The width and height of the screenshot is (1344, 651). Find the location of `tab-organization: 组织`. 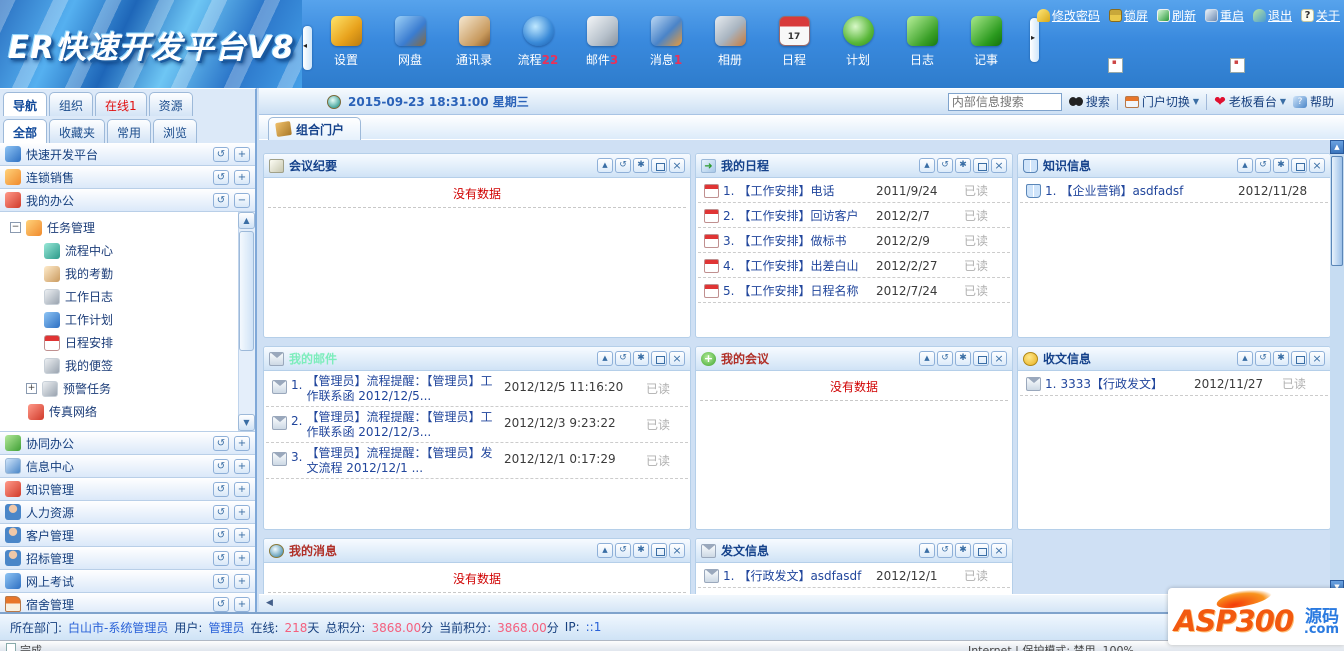

tab-organization: 组织 is located at coordinates (71, 104).